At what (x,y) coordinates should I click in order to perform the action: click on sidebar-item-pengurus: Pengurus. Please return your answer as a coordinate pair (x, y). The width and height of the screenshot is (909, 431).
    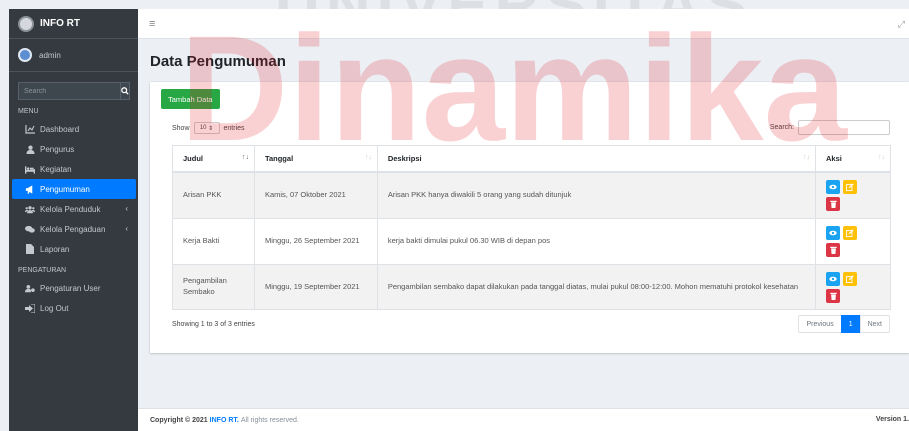
    Looking at the image, I should click on (74, 149).